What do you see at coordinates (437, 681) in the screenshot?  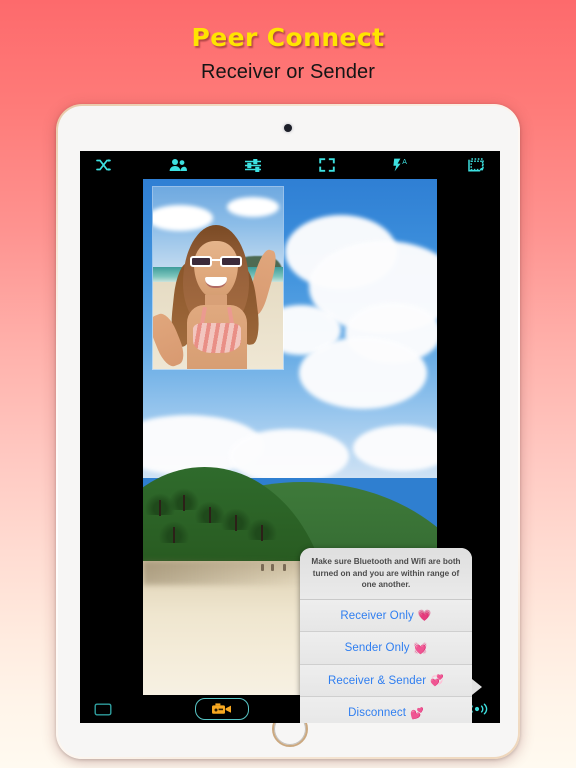 I see `hearts-revolving-icon: 💞` at bounding box center [437, 681].